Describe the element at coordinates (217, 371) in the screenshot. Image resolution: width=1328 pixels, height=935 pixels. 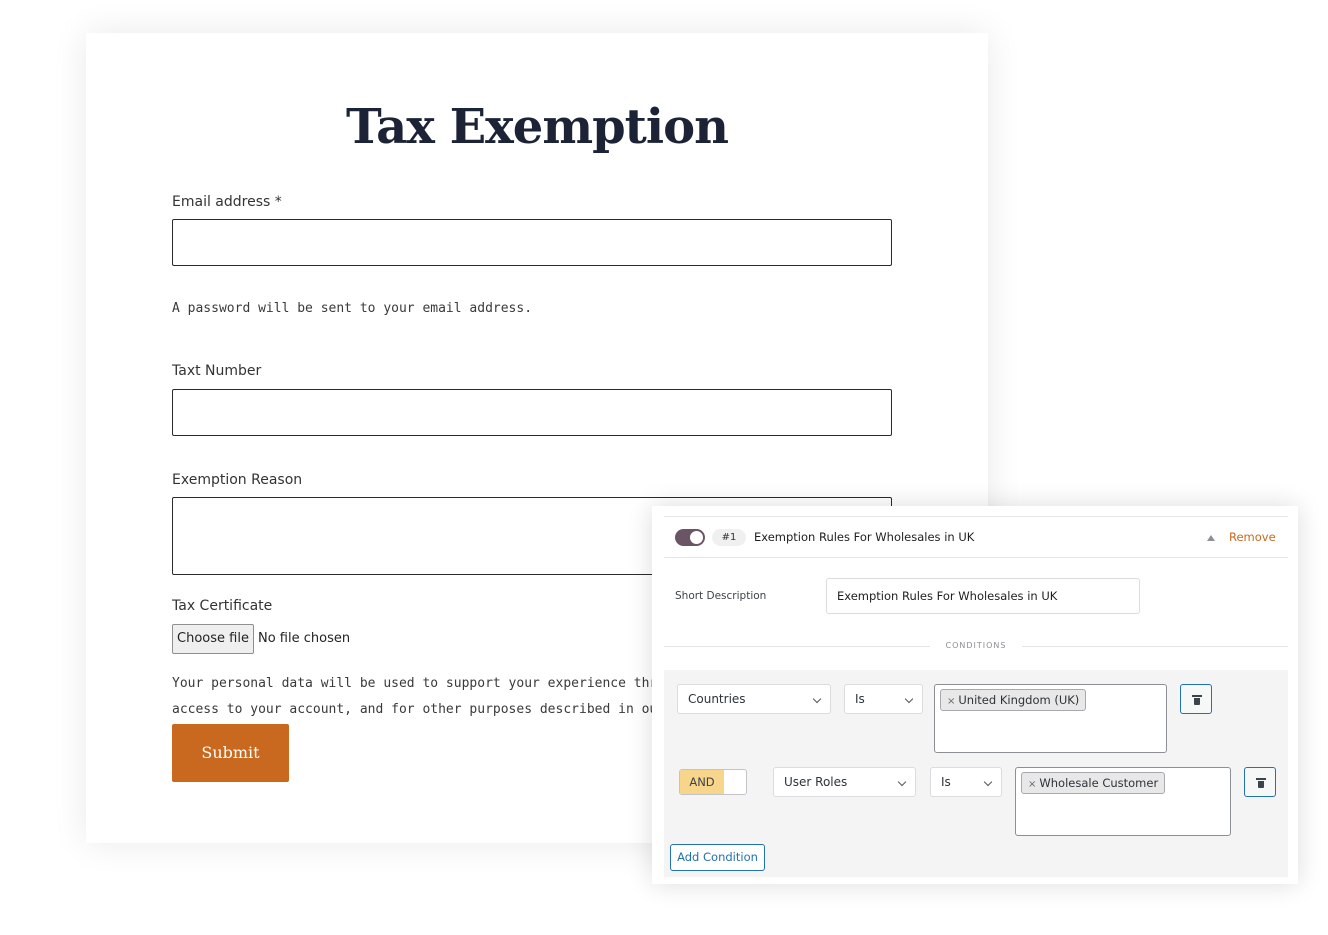
I see `tax-number-label: Taxt Number` at that location.